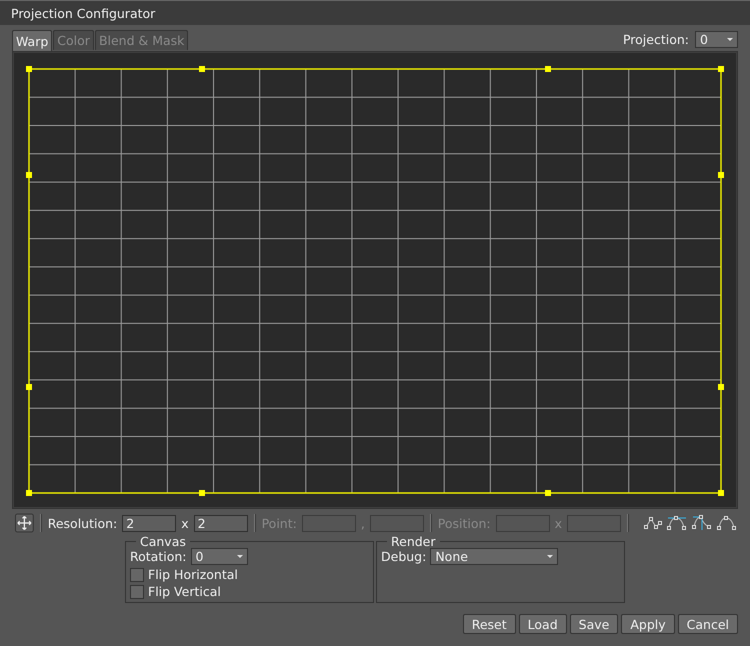 This screenshot has width=750, height=646. Describe the element at coordinates (219, 556) in the screenshot. I see `rotation-dropdown: 0` at that location.